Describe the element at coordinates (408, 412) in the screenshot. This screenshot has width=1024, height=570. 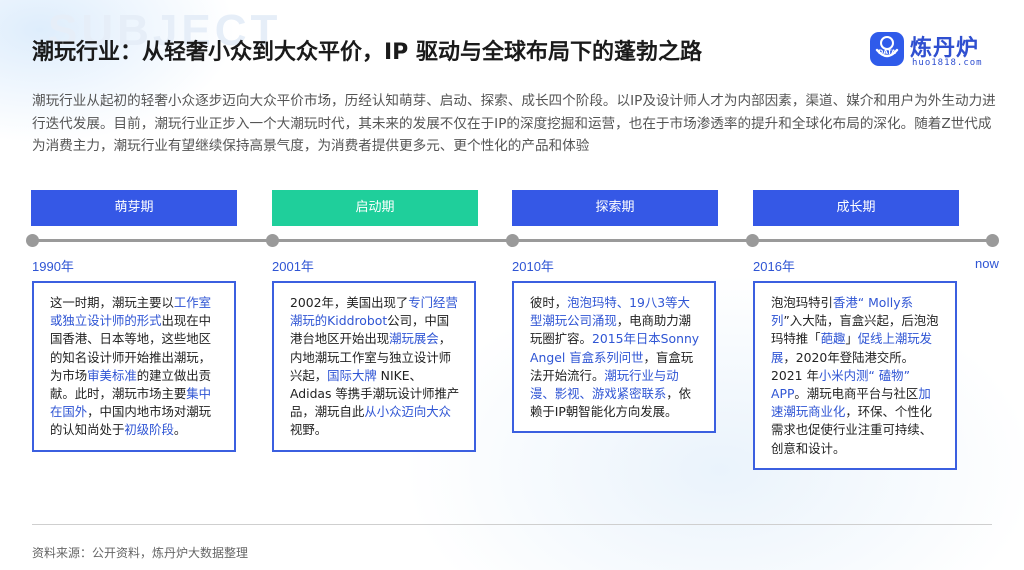
I see `card-highlight-text: 从小众迈向大众` at that location.